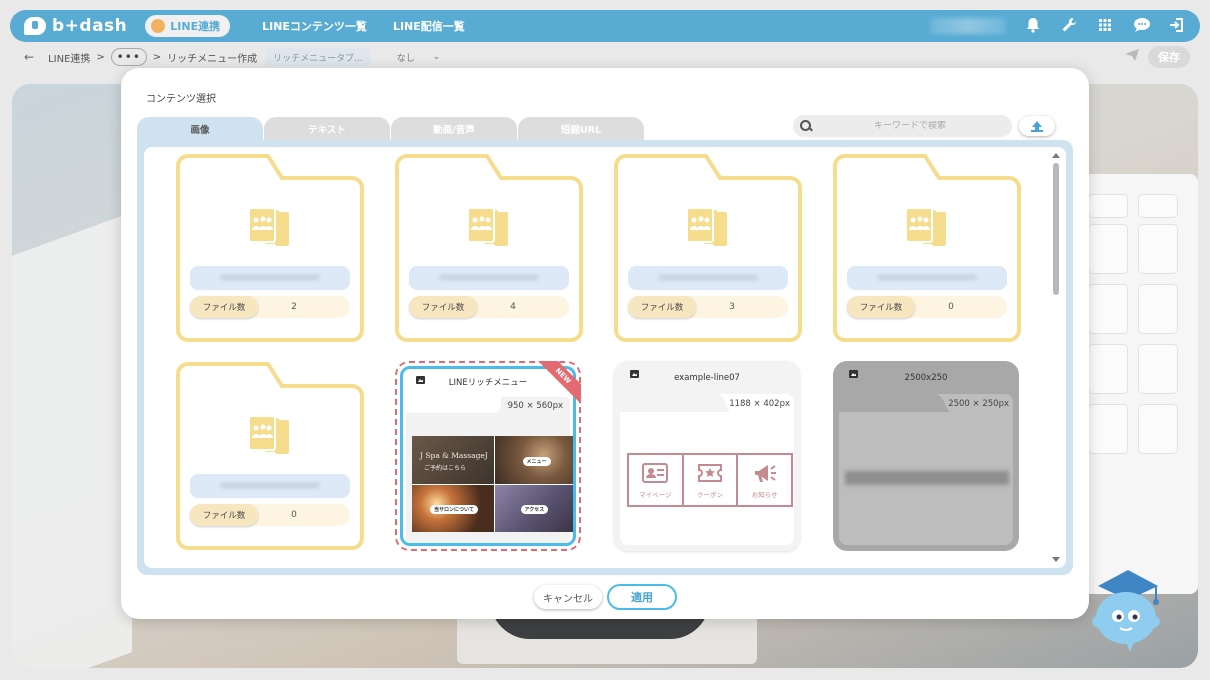 The height and width of the screenshot is (680, 1210). I want to click on preview-cell-mypage: マイページ, so click(656, 480).